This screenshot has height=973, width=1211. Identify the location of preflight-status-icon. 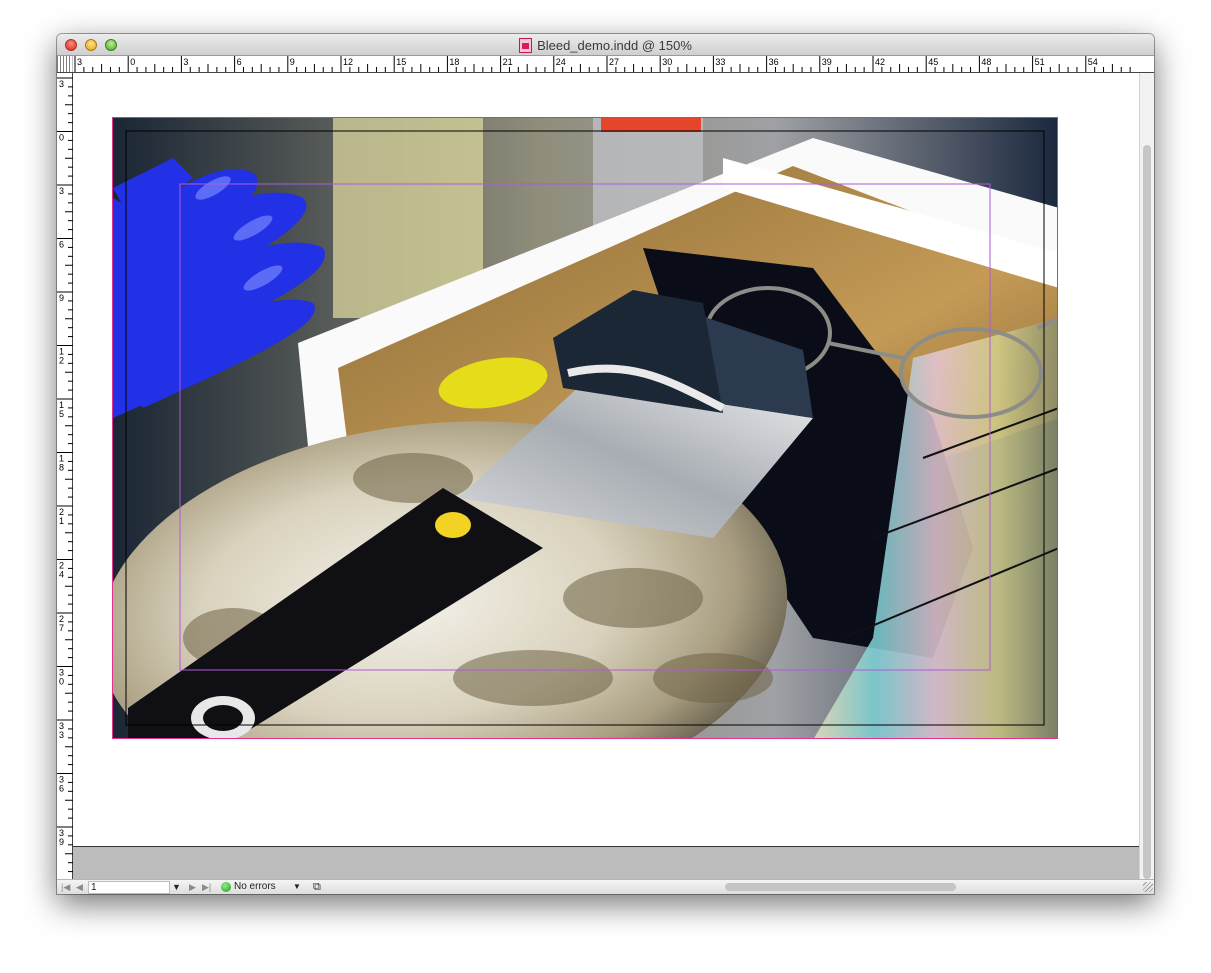
(226, 887).